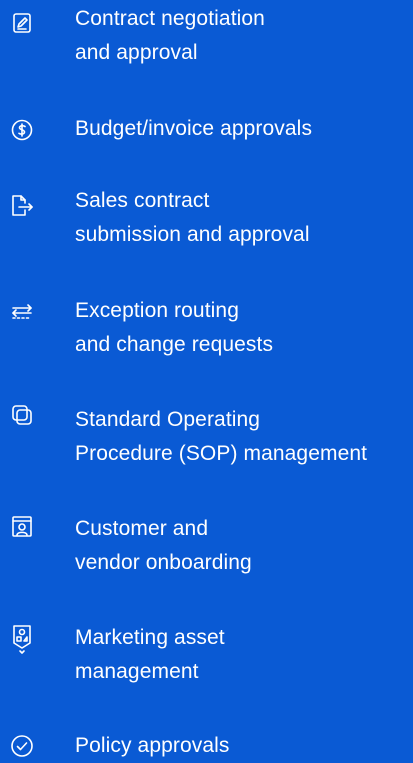 Image resolution: width=413 pixels, height=763 pixels. I want to click on document-arrow-icon, so click(22, 206).